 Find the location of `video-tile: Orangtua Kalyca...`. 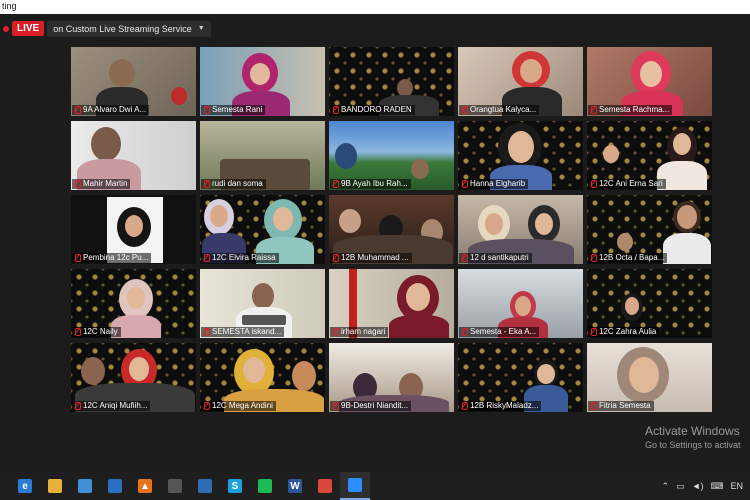

video-tile: Orangtua Kalyca... is located at coordinates (520, 81).